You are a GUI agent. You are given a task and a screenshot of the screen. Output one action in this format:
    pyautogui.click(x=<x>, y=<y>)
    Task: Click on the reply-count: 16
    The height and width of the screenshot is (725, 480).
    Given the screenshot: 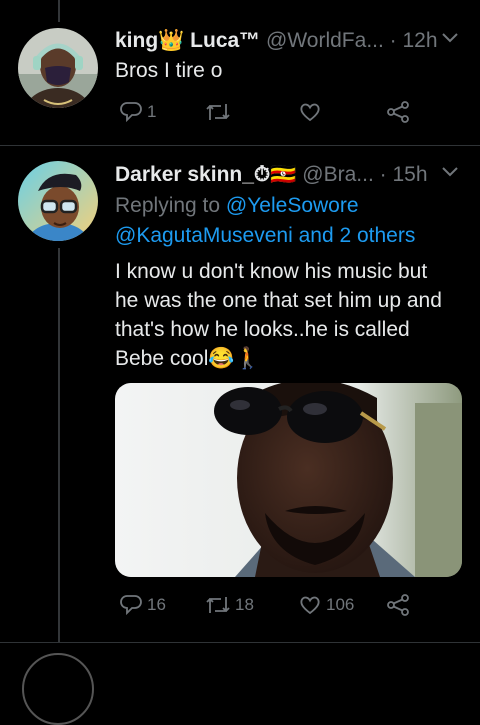 What is the action you would take?
    pyautogui.click(x=156, y=604)
    